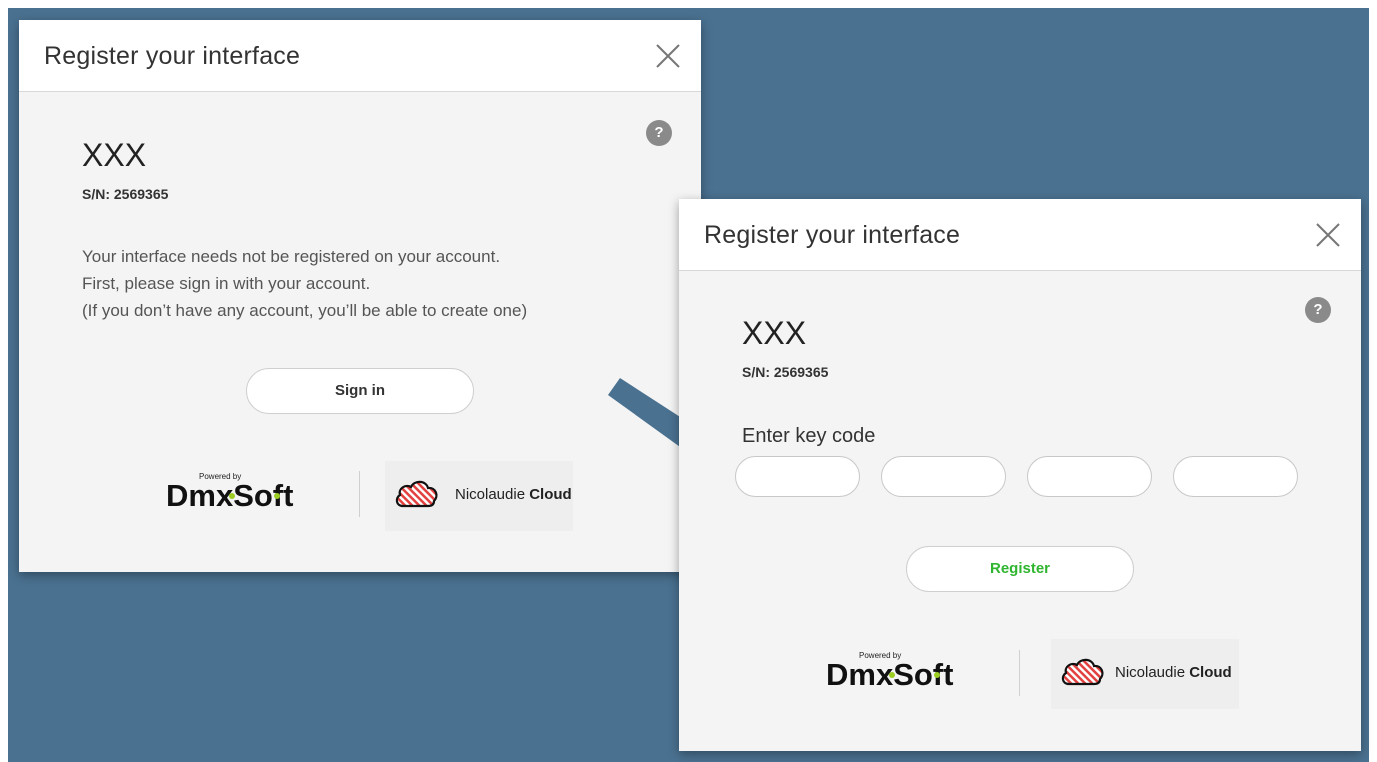  Describe the element at coordinates (1020, 569) in the screenshot. I see `register-button: Register` at that location.